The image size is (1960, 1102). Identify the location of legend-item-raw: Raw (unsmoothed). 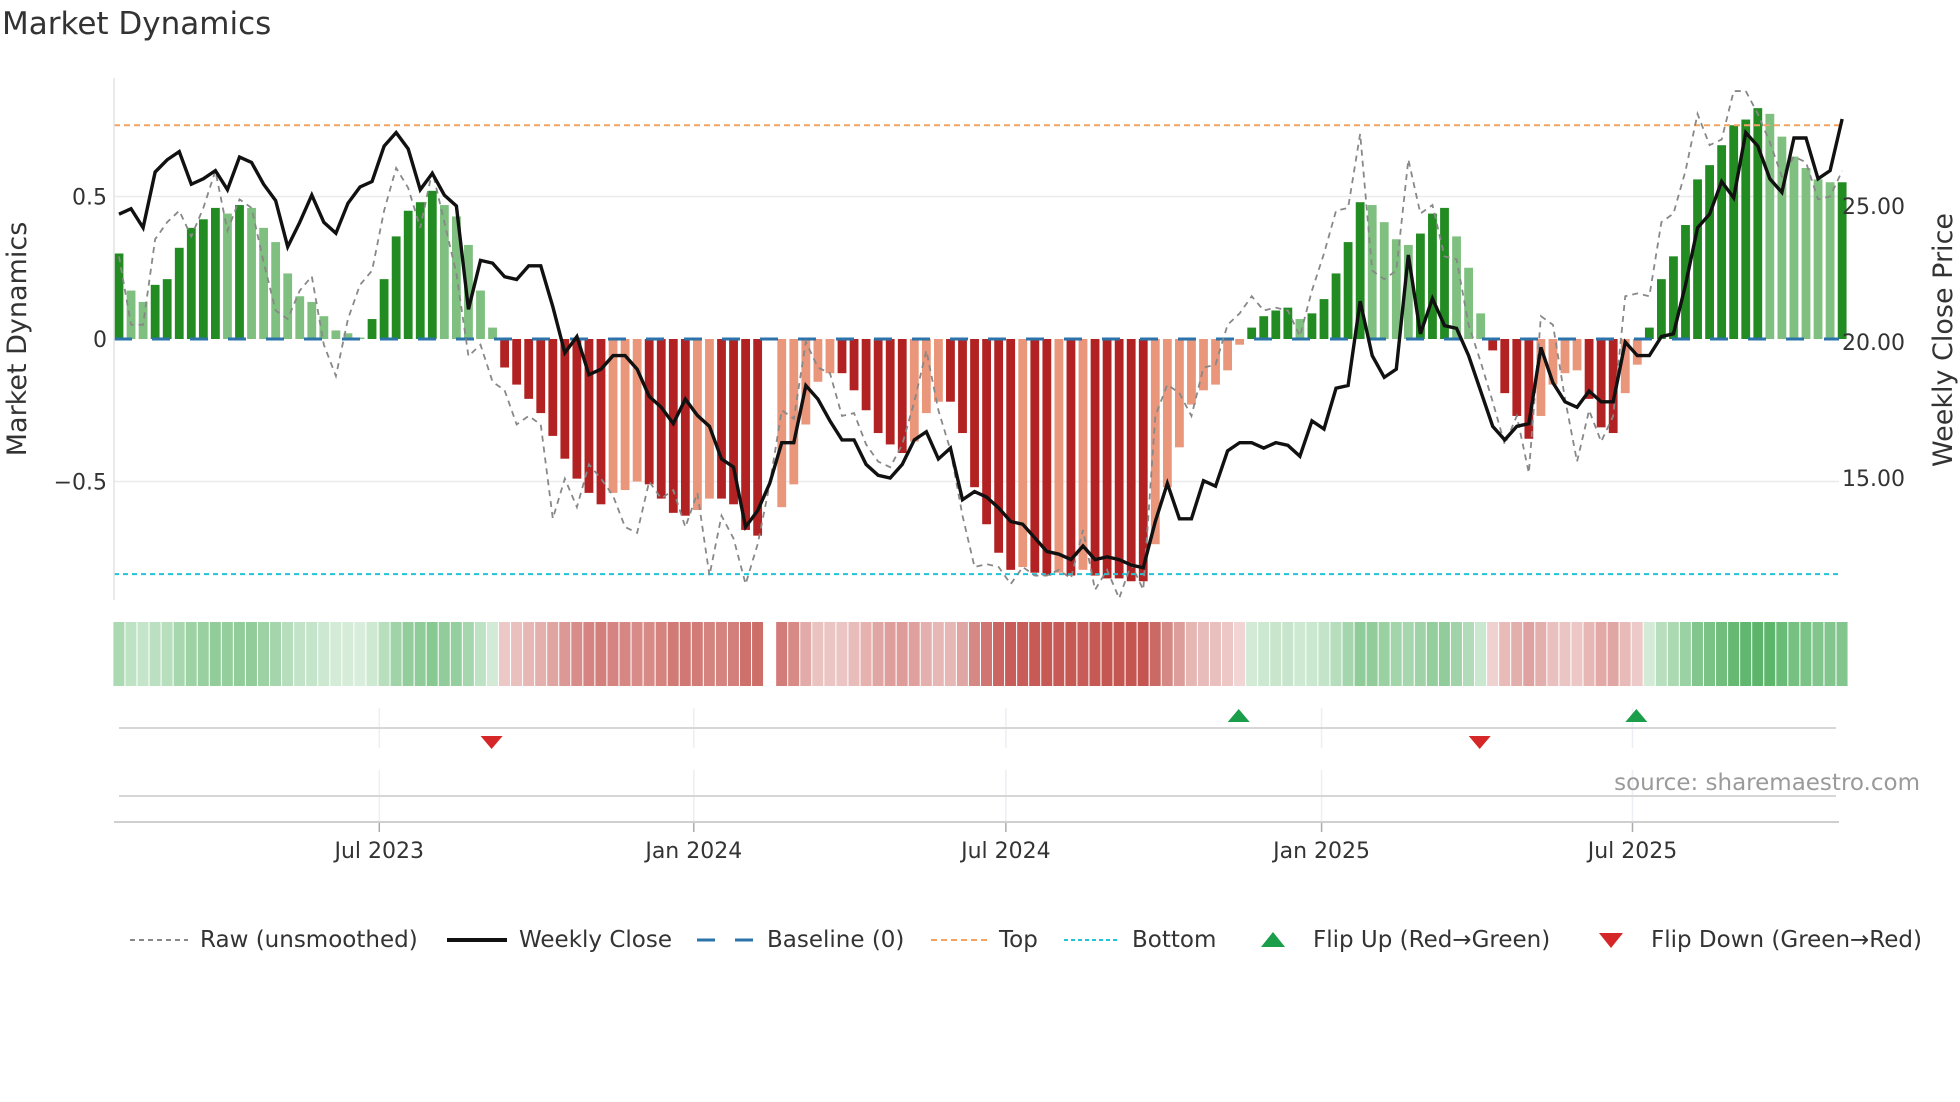
(274, 940).